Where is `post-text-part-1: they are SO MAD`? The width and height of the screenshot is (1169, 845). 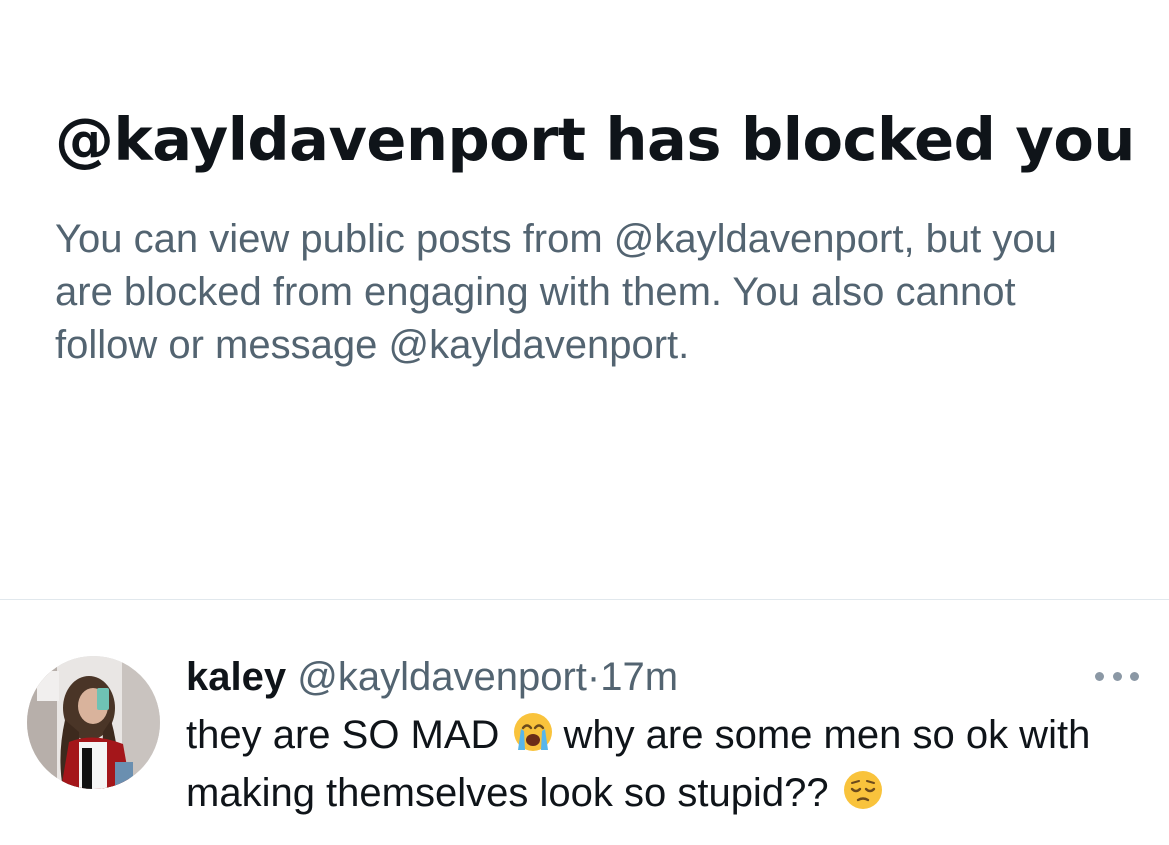 post-text-part-1: they are SO MAD is located at coordinates (343, 735).